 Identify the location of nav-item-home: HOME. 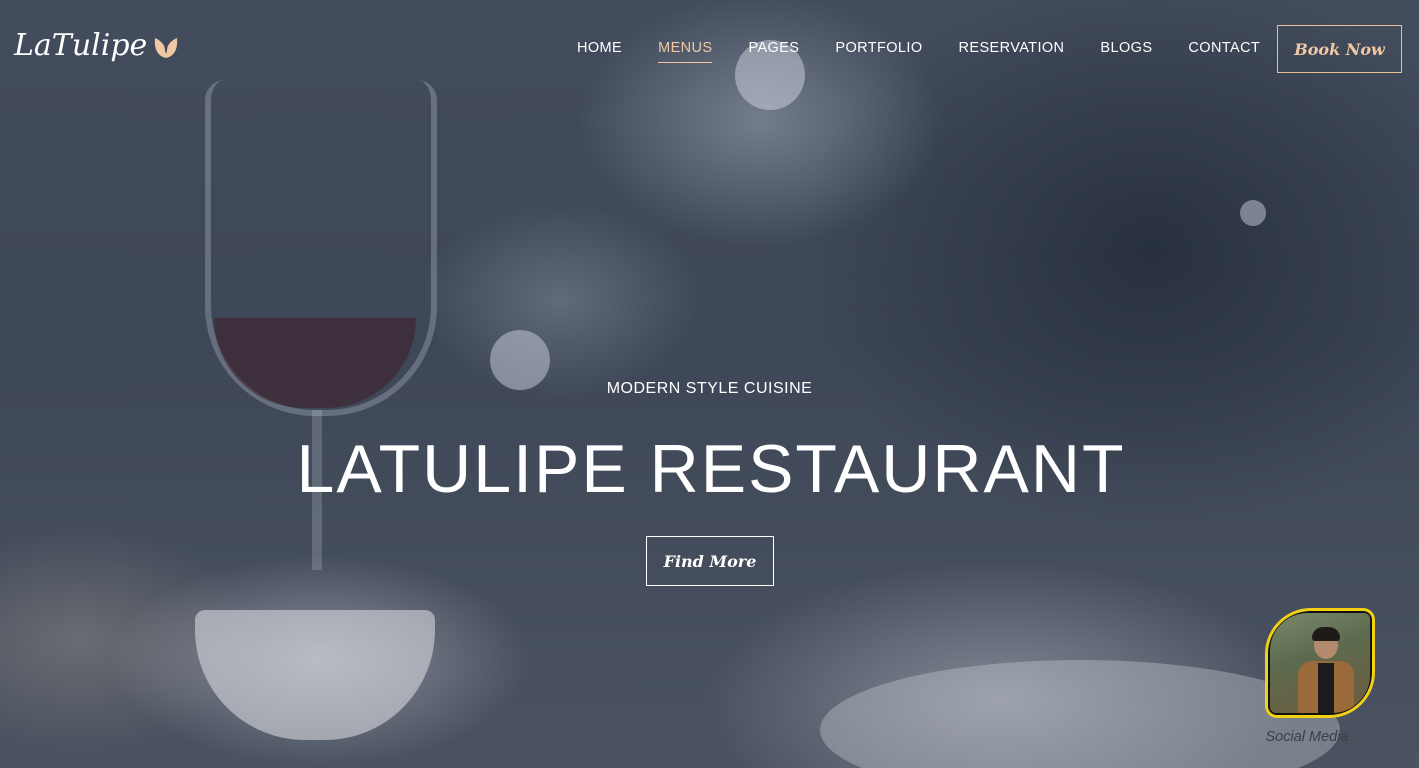
(599, 51).